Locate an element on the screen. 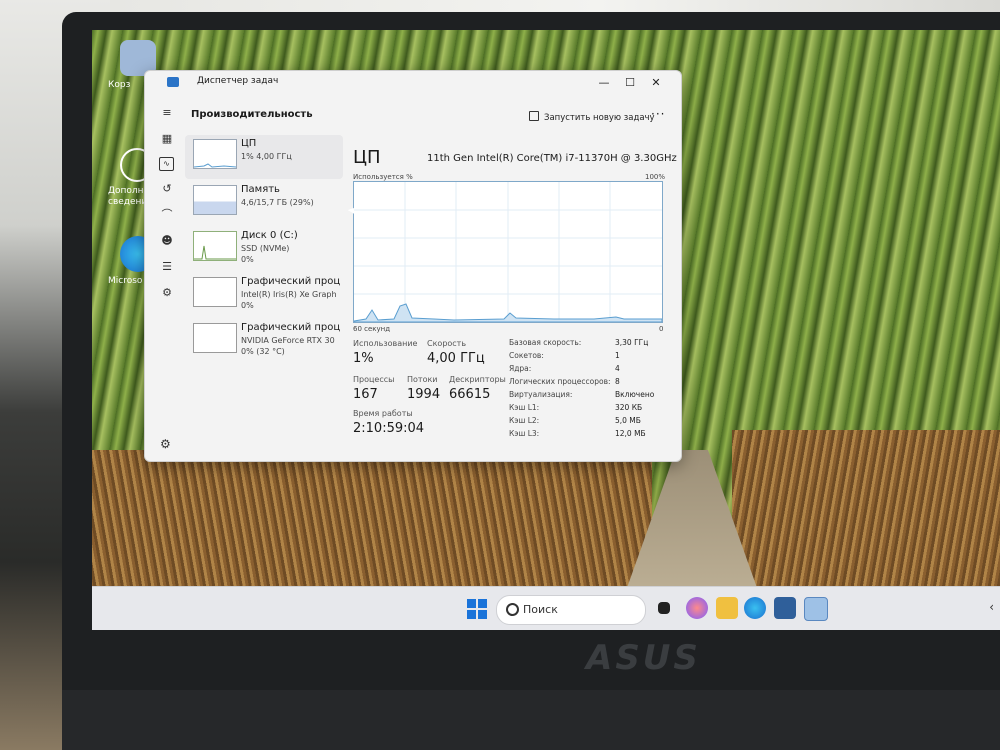 The image size is (1000, 750). detail-key: Базовая скорость: is located at coordinates (545, 342).